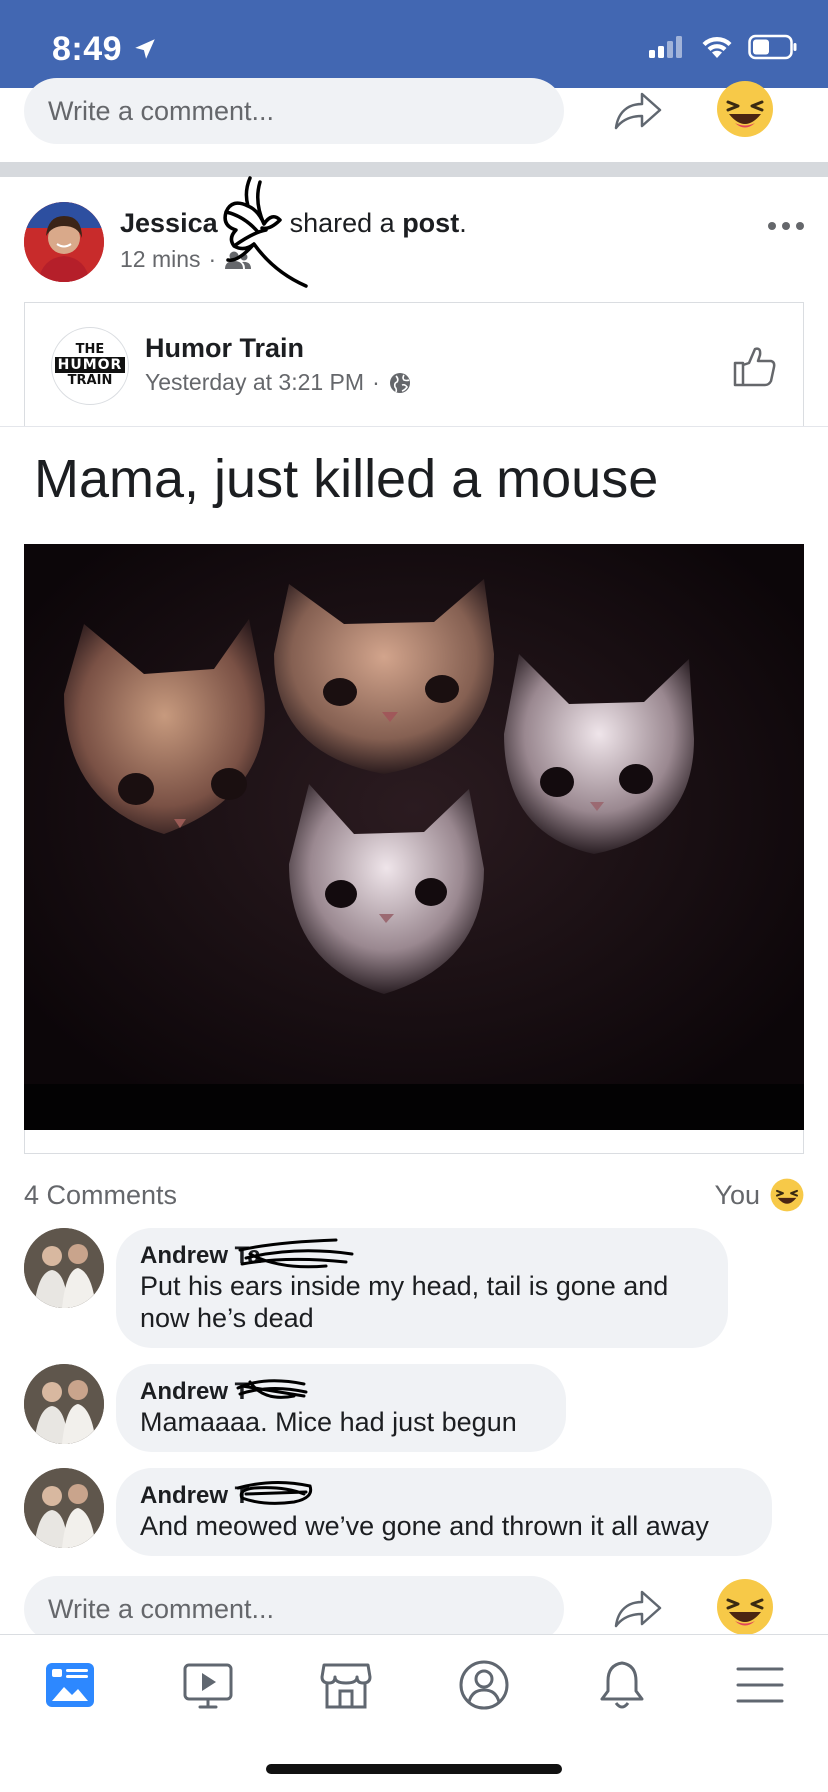  What do you see at coordinates (422, 1256) in the screenshot?
I see `commenter-name: Andrew Ta` at bounding box center [422, 1256].